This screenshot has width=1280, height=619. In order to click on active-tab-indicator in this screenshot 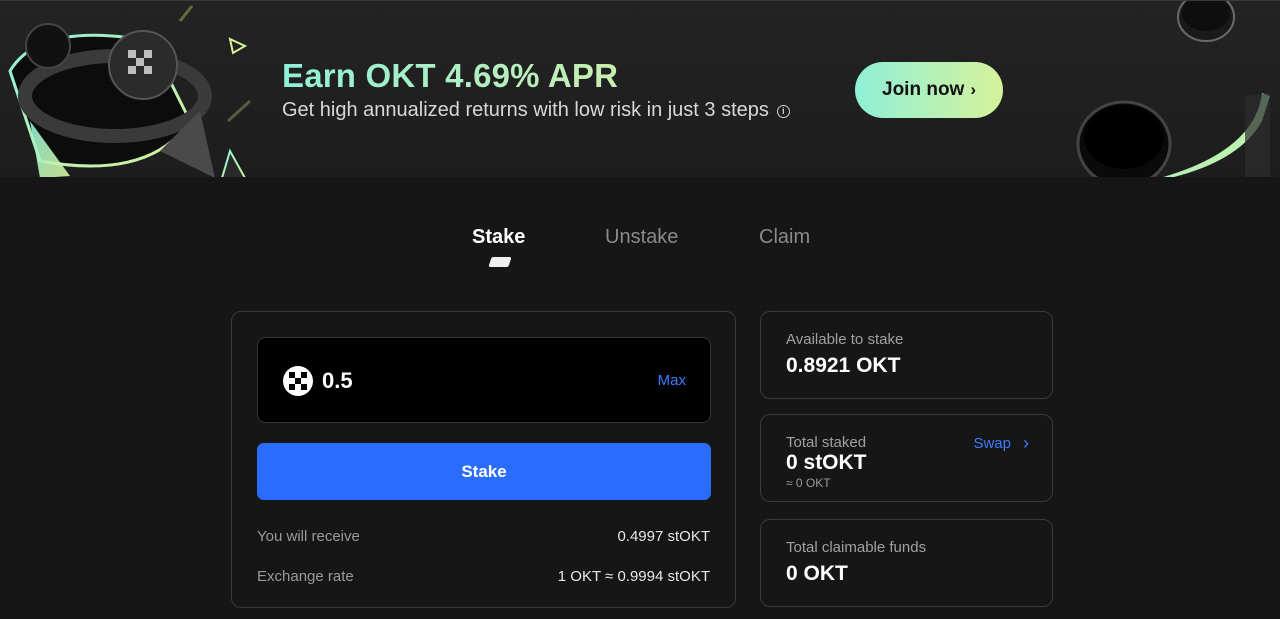, I will do `click(500, 262)`.